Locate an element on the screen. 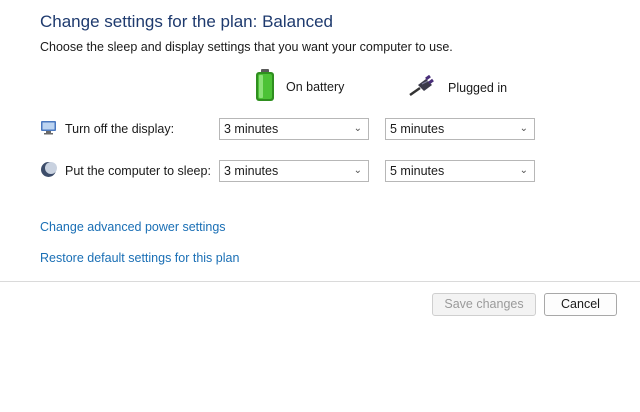 This screenshot has height=412, width=640. battery-icon is located at coordinates (265, 86).